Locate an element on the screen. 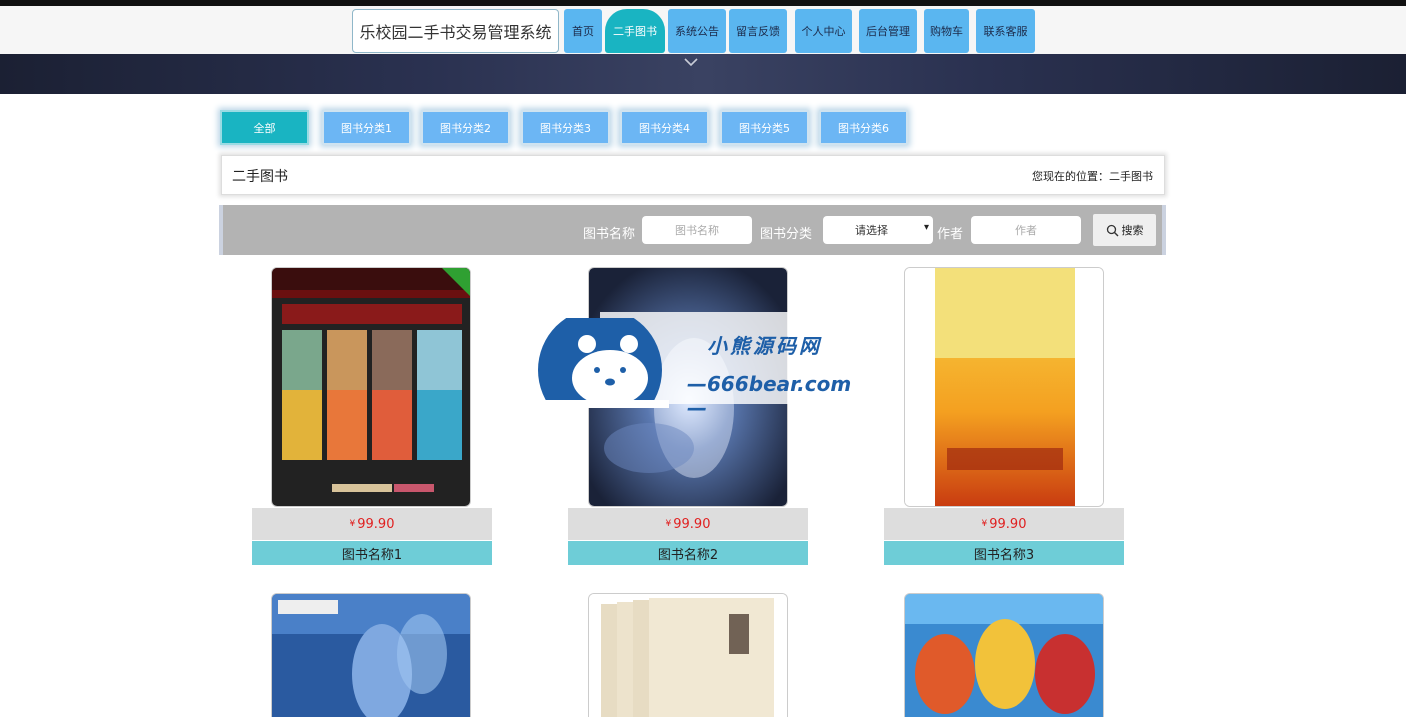 The width and height of the screenshot is (1406, 717). author-label: 作者 is located at coordinates (950, 234).